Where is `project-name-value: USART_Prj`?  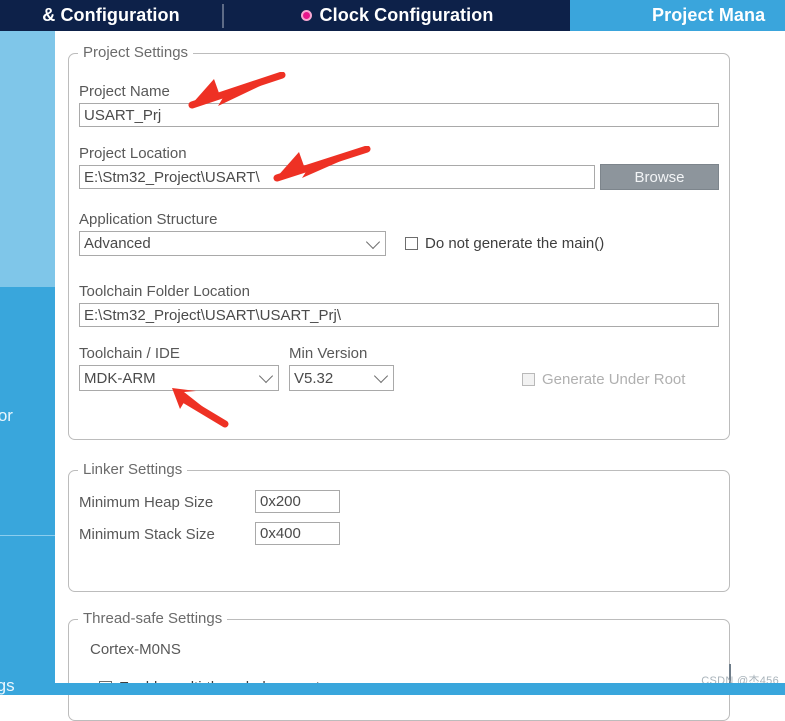
project-name-value: USART_Prj is located at coordinates (123, 115).